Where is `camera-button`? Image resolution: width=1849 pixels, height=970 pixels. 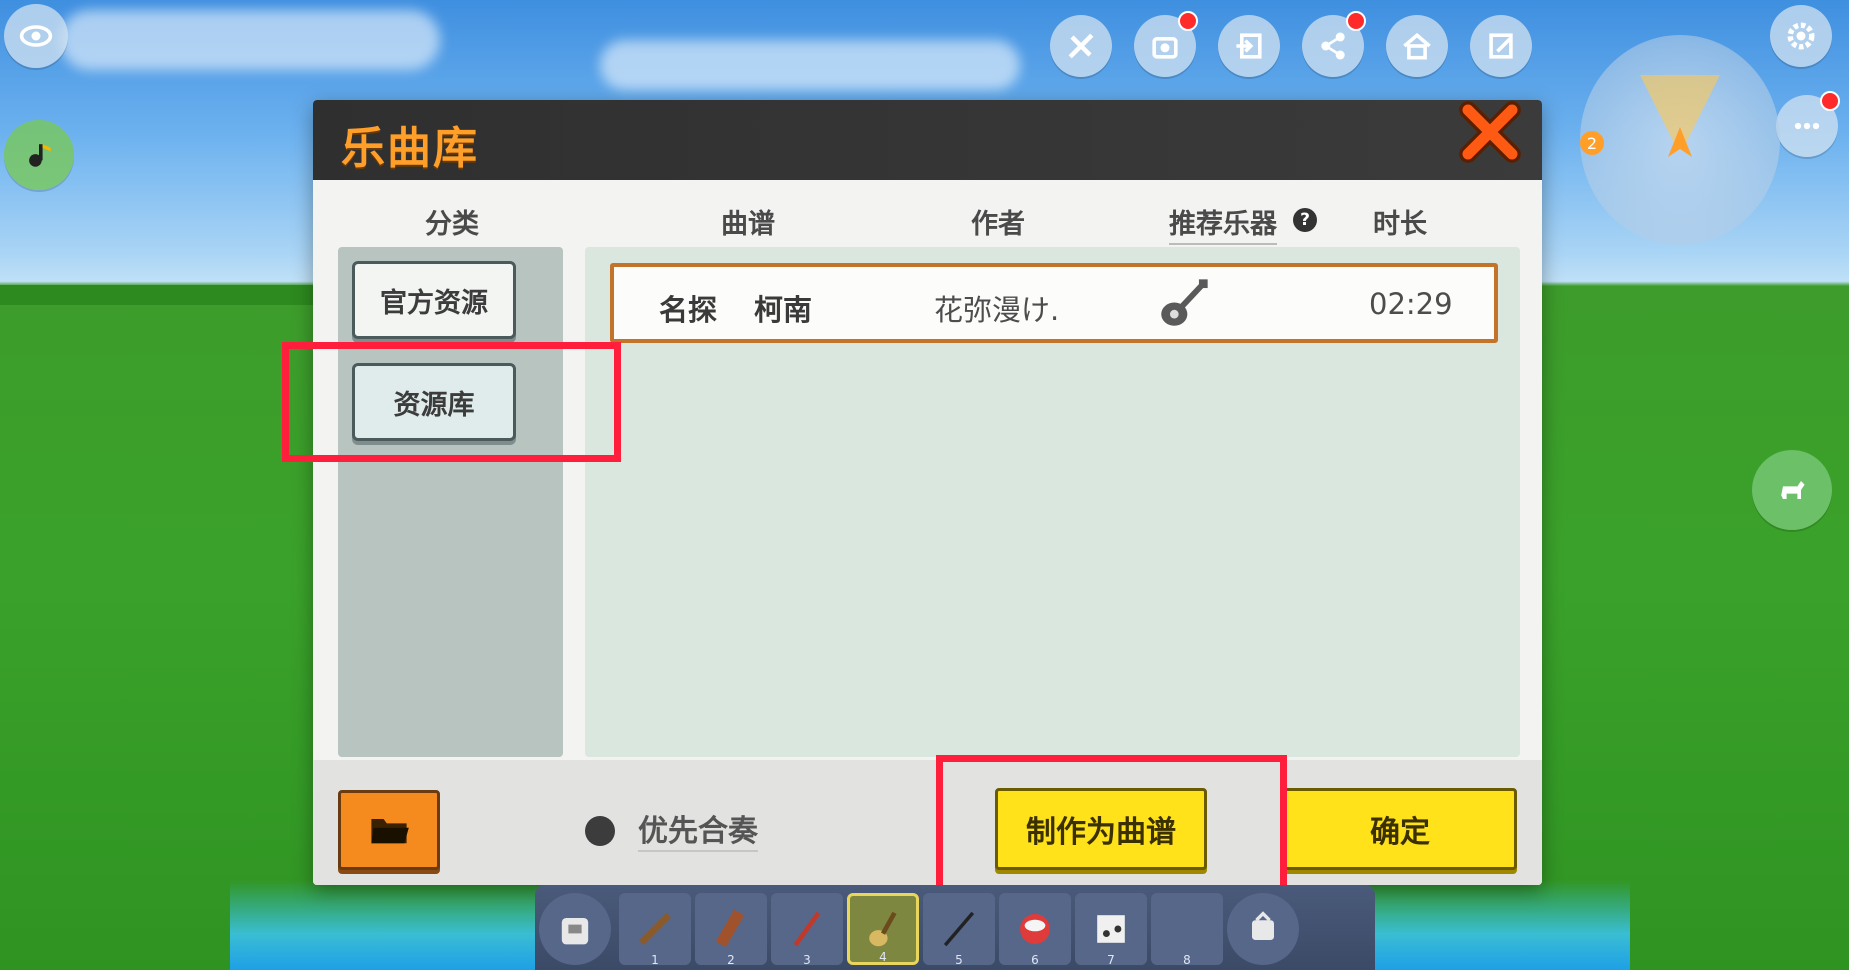
camera-button is located at coordinates (1166, 44).